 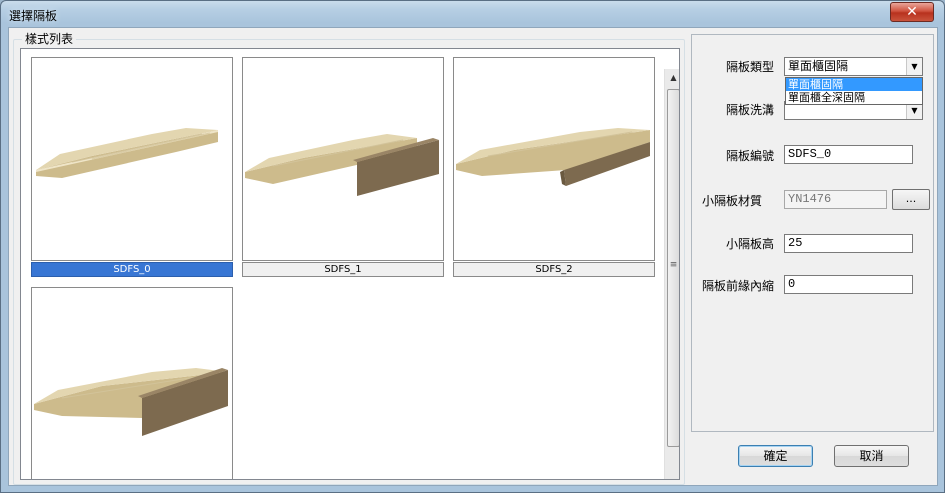 What do you see at coordinates (672, 78) in the screenshot?
I see `scroll-up-icon: ▲` at bounding box center [672, 78].